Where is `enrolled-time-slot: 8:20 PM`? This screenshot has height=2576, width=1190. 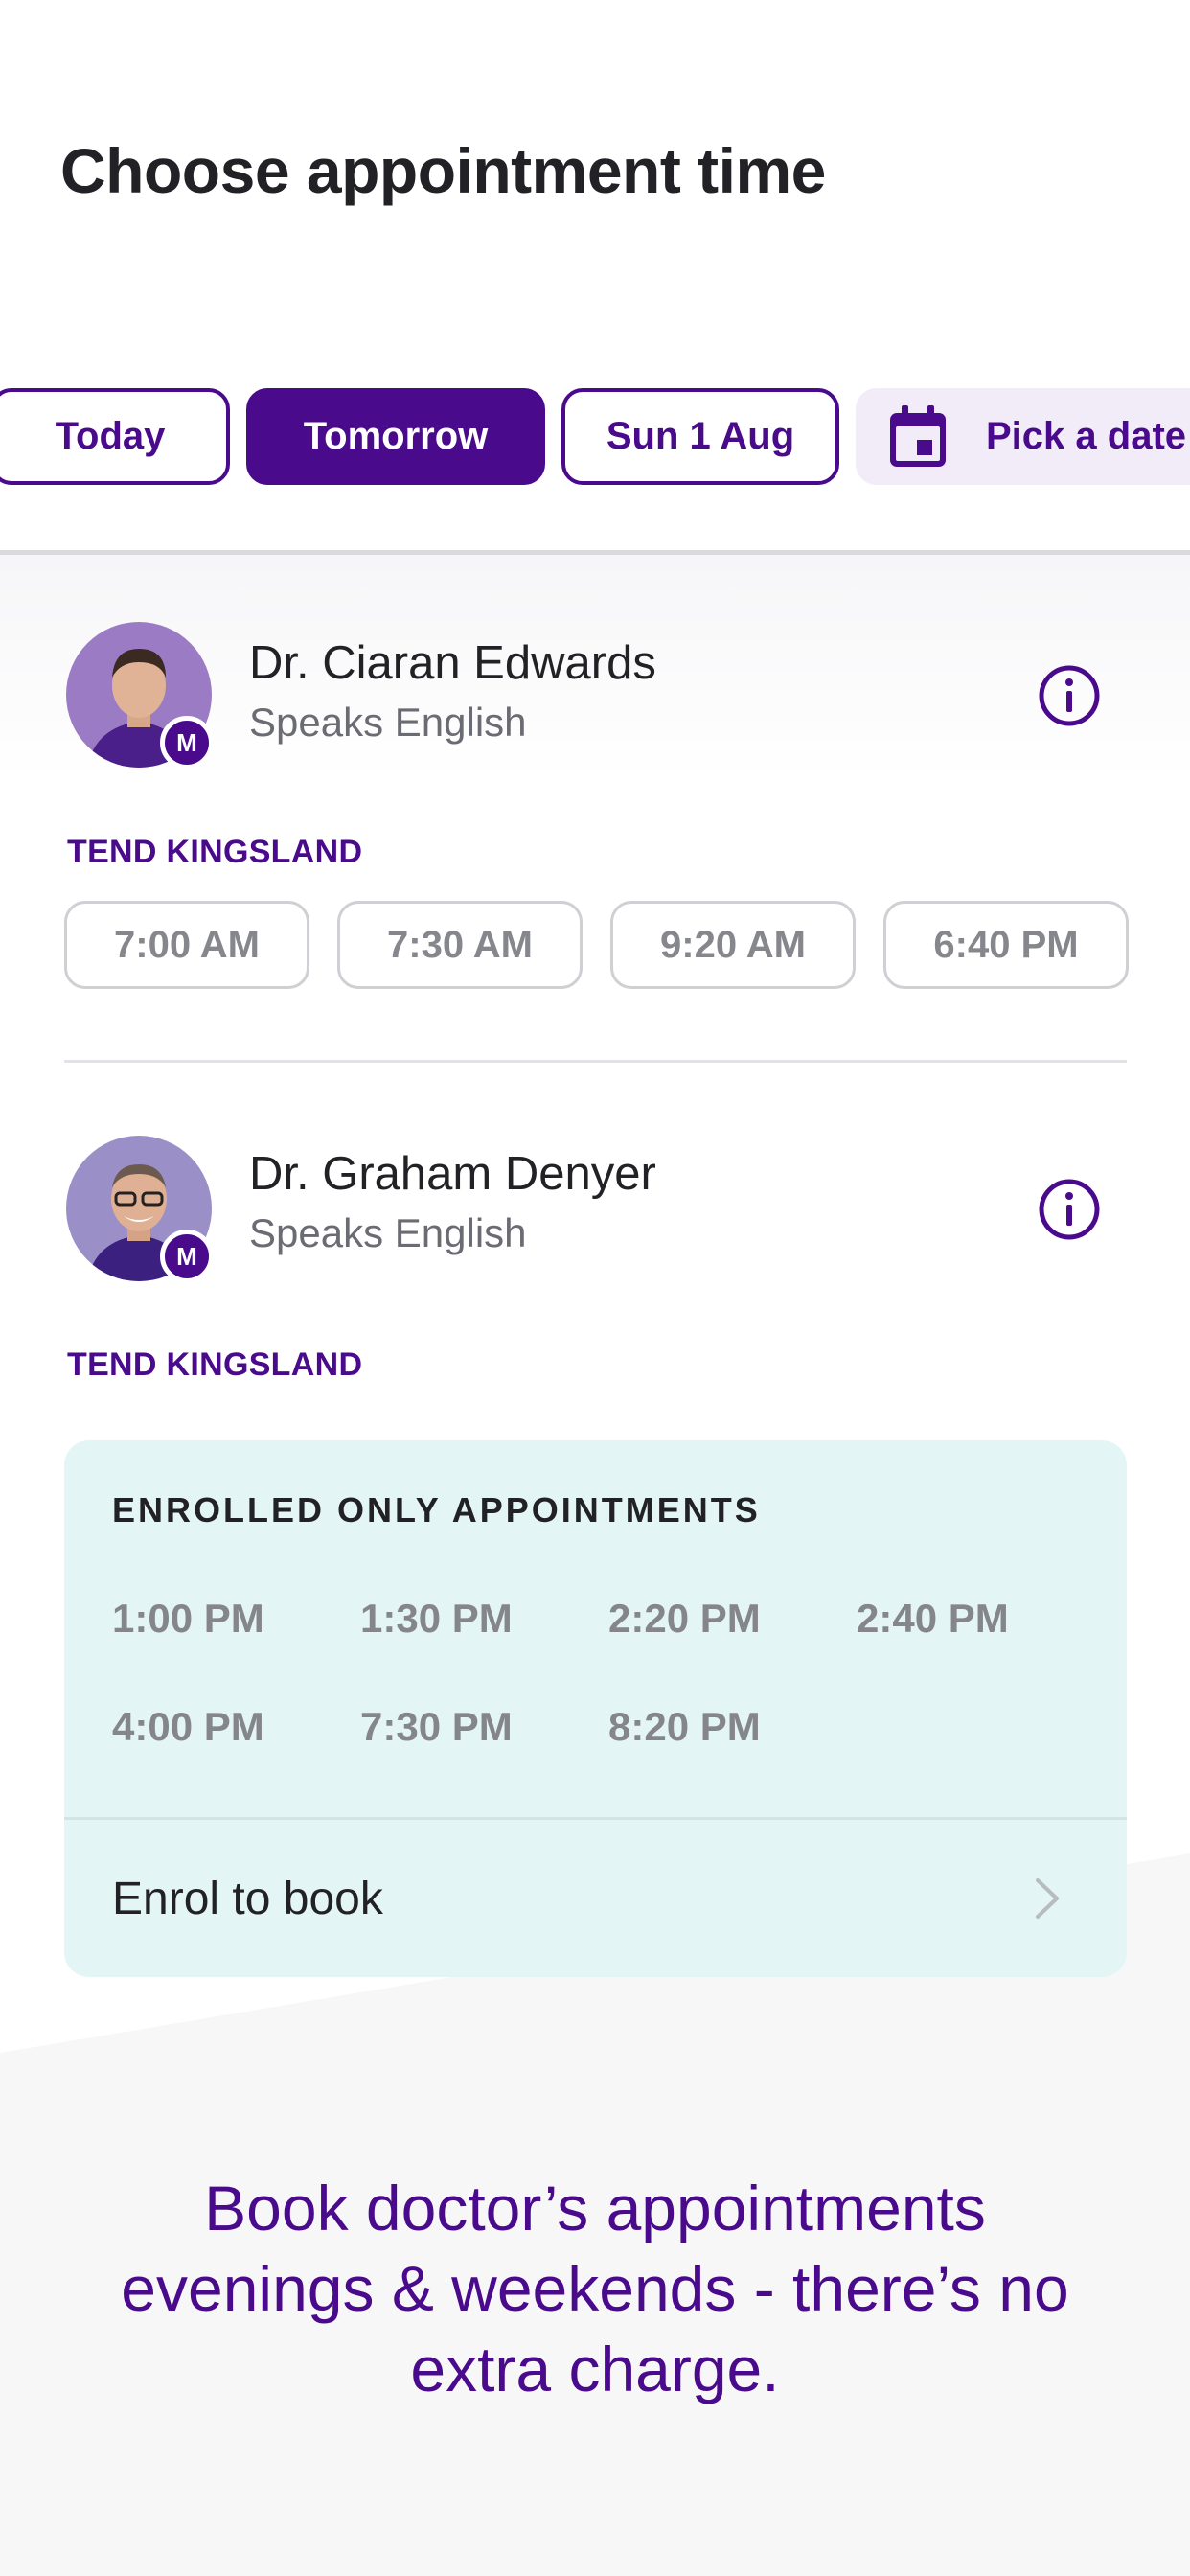 enrolled-time-slot: 8:20 PM is located at coordinates (684, 1726).